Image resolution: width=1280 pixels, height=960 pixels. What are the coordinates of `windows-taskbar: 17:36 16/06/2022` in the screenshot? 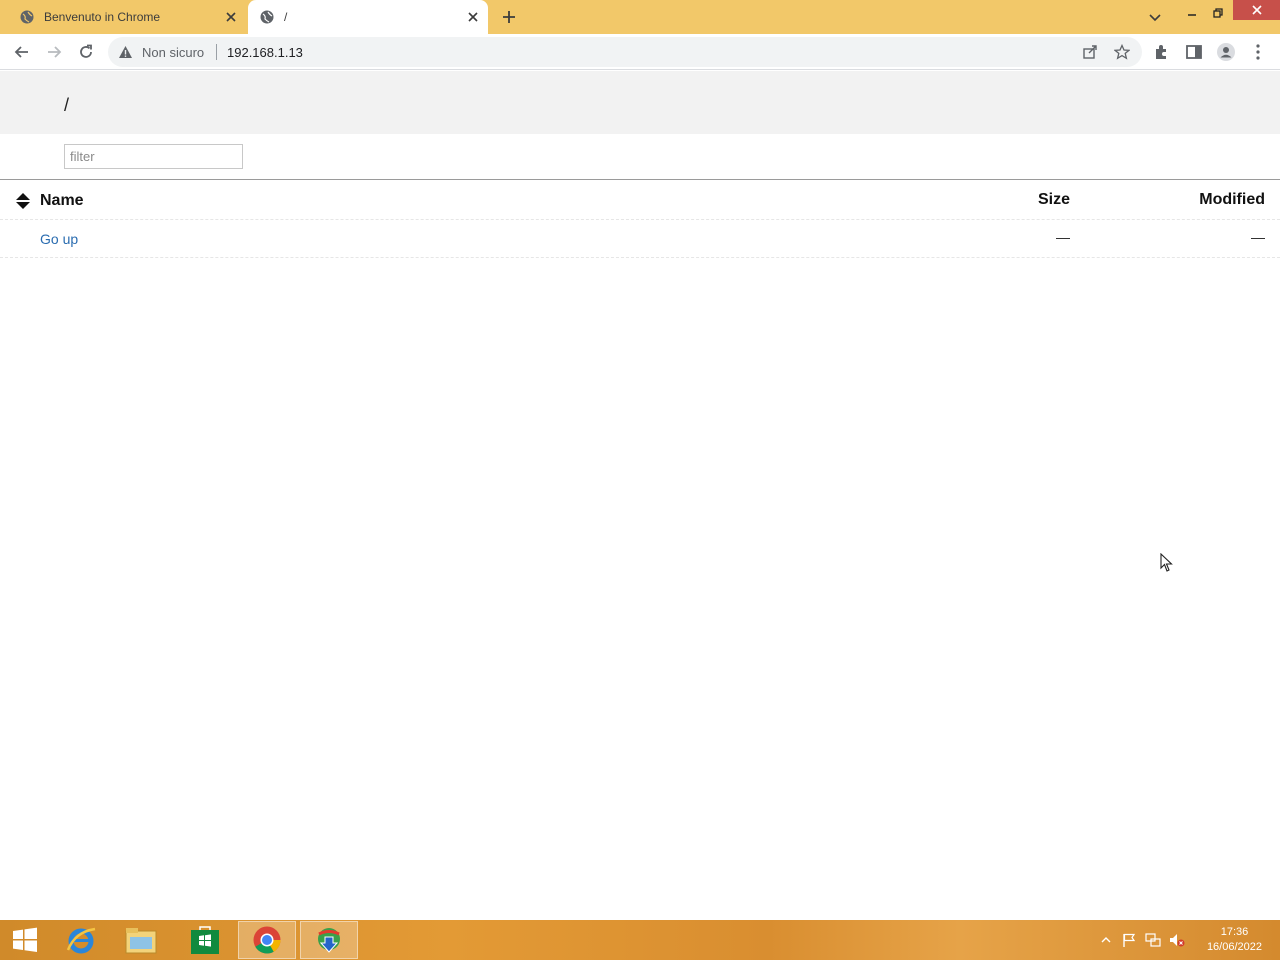 It's located at (640, 940).